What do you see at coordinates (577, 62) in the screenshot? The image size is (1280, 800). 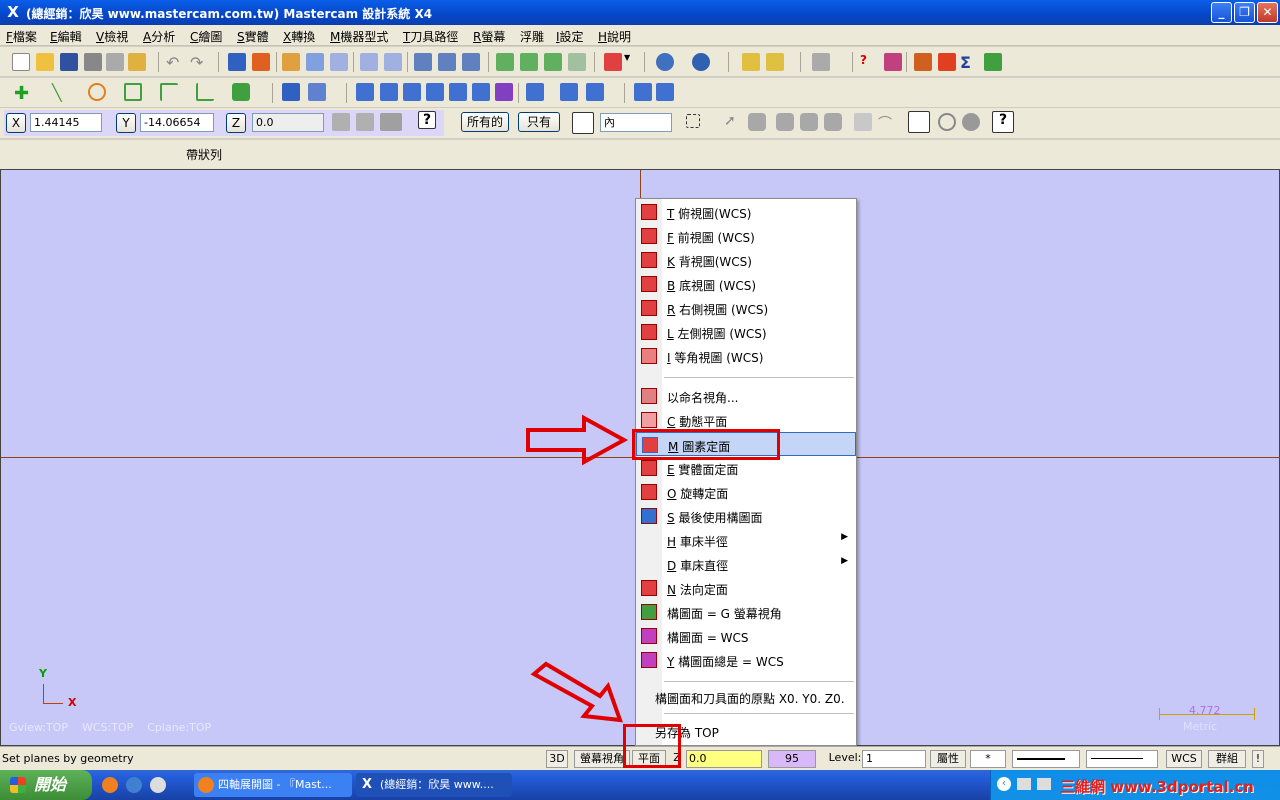 I see `translucent-icon` at bounding box center [577, 62].